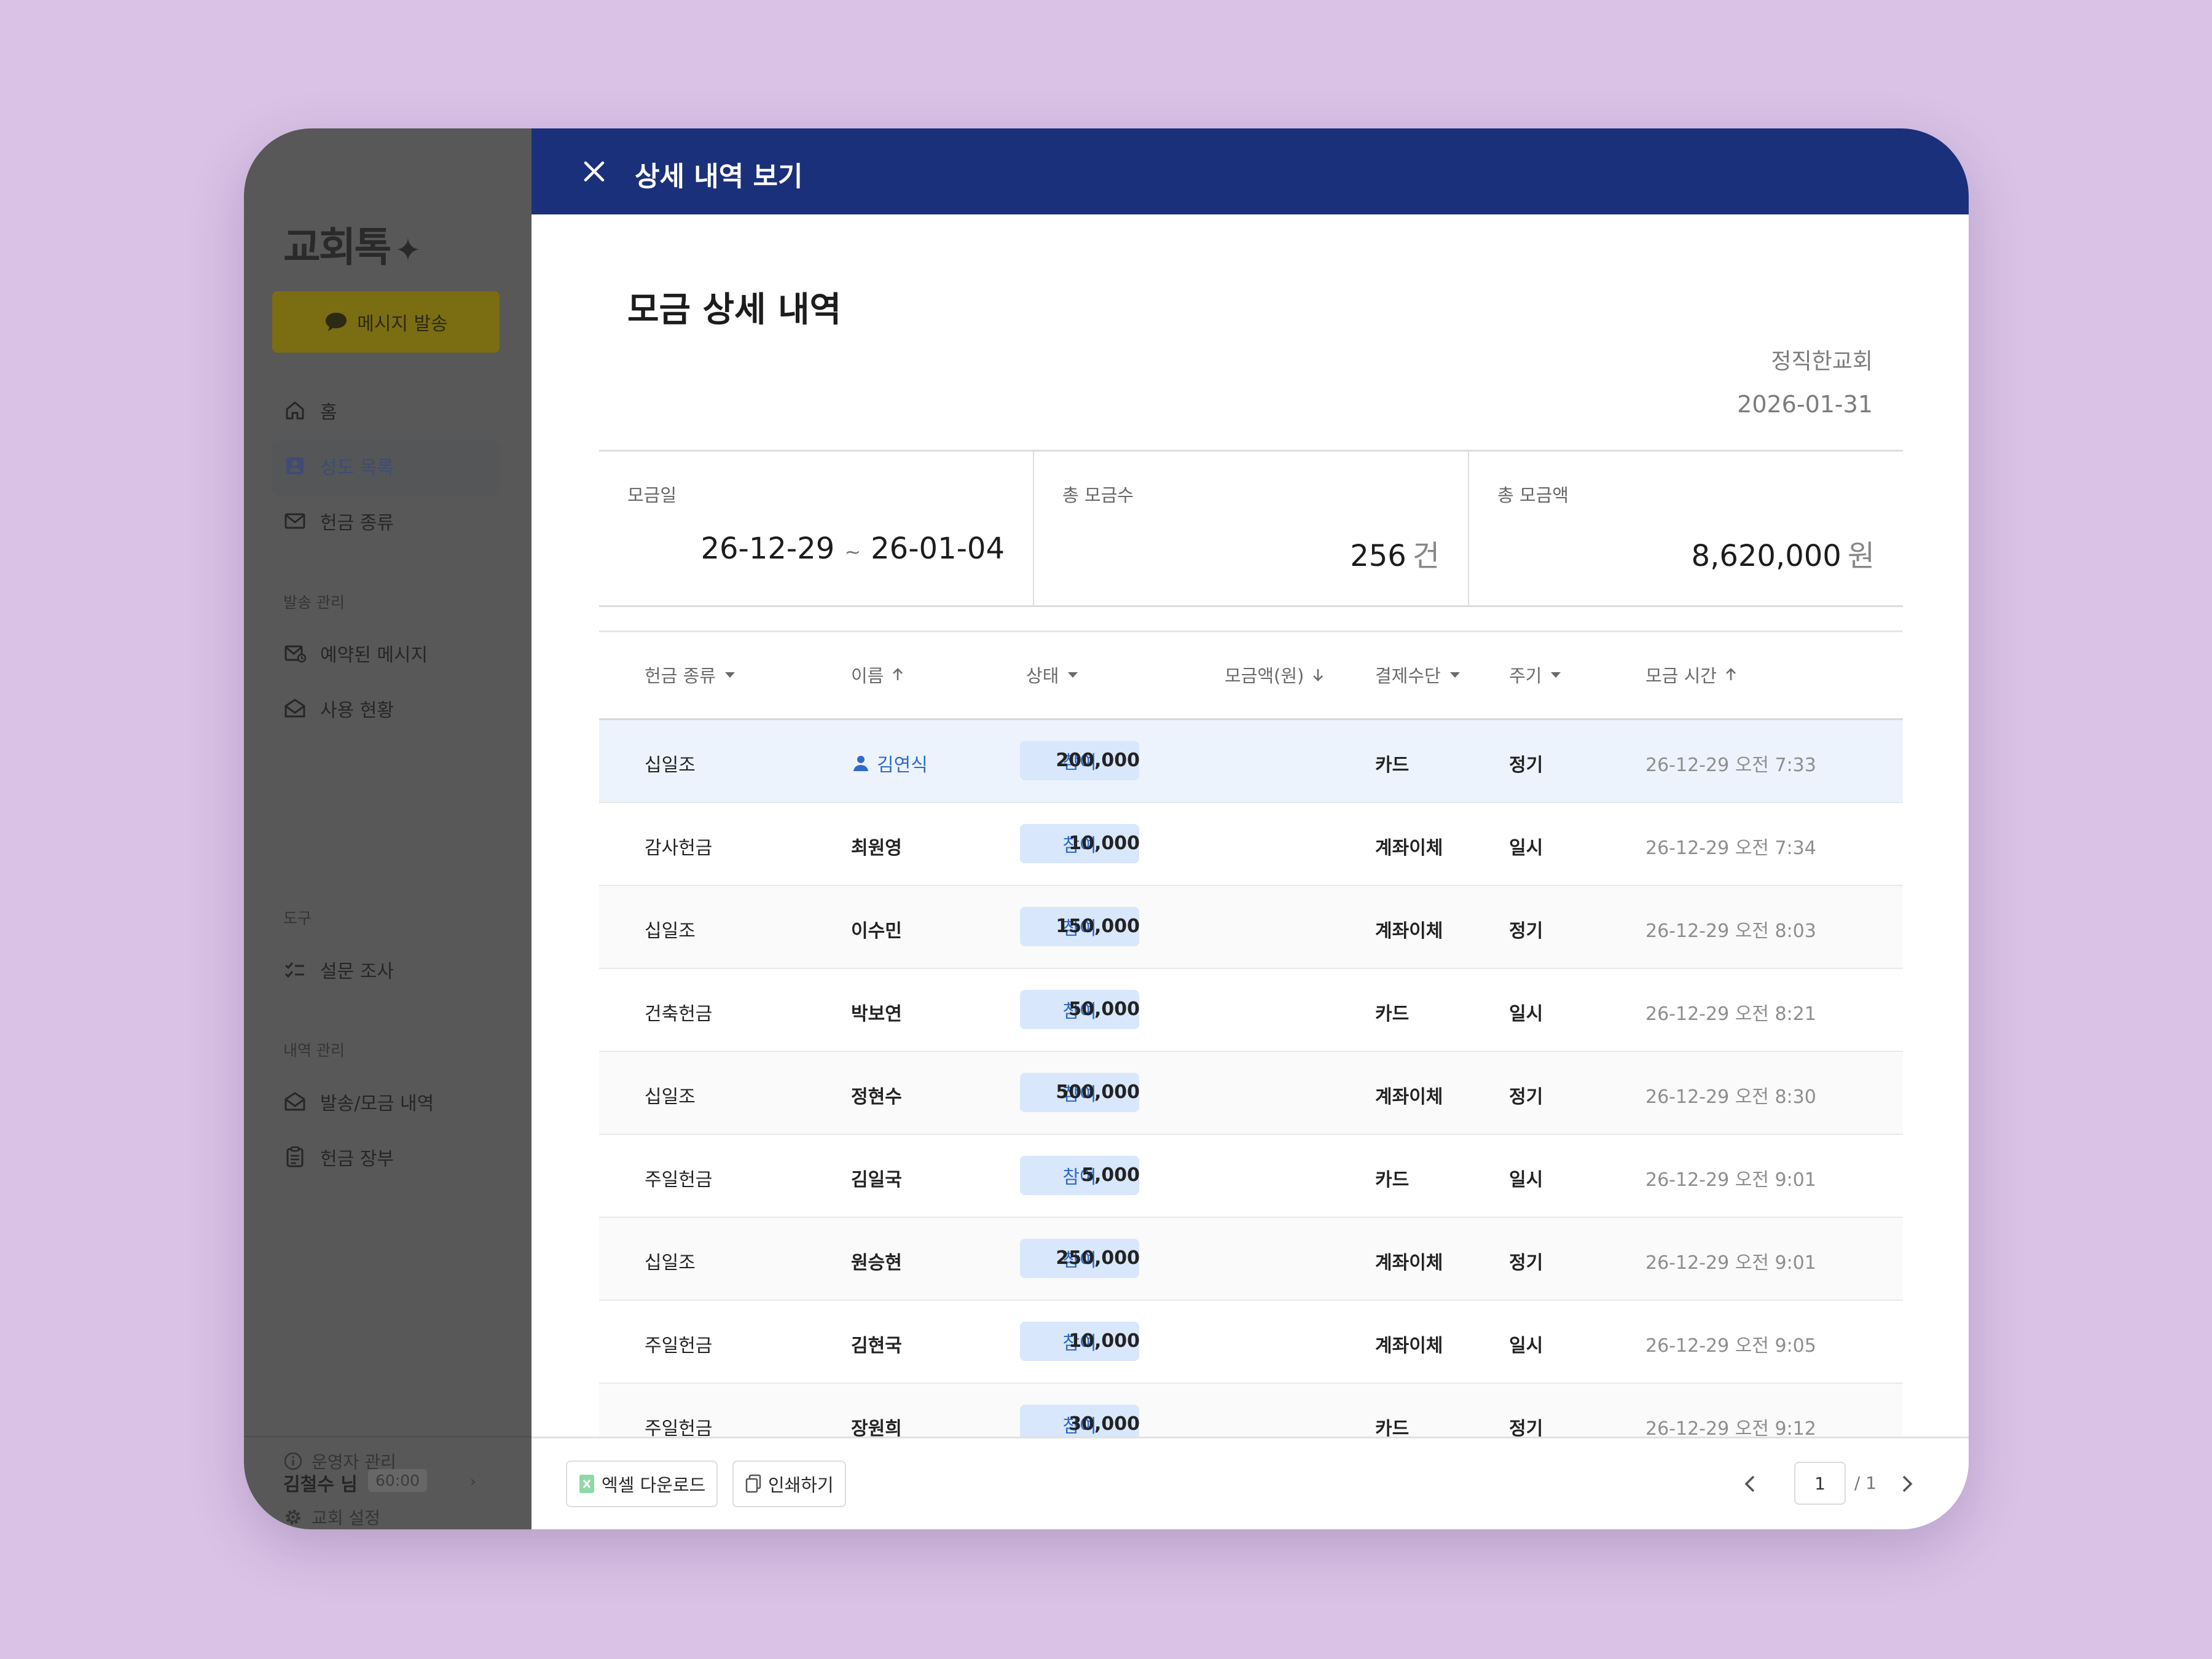 The height and width of the screenshot is (1659, 2212). What do you see at coordinates (1533, 495) in the screenshot?
I see `summary-label: 총 모금액` at bounding box center [1533, 495].